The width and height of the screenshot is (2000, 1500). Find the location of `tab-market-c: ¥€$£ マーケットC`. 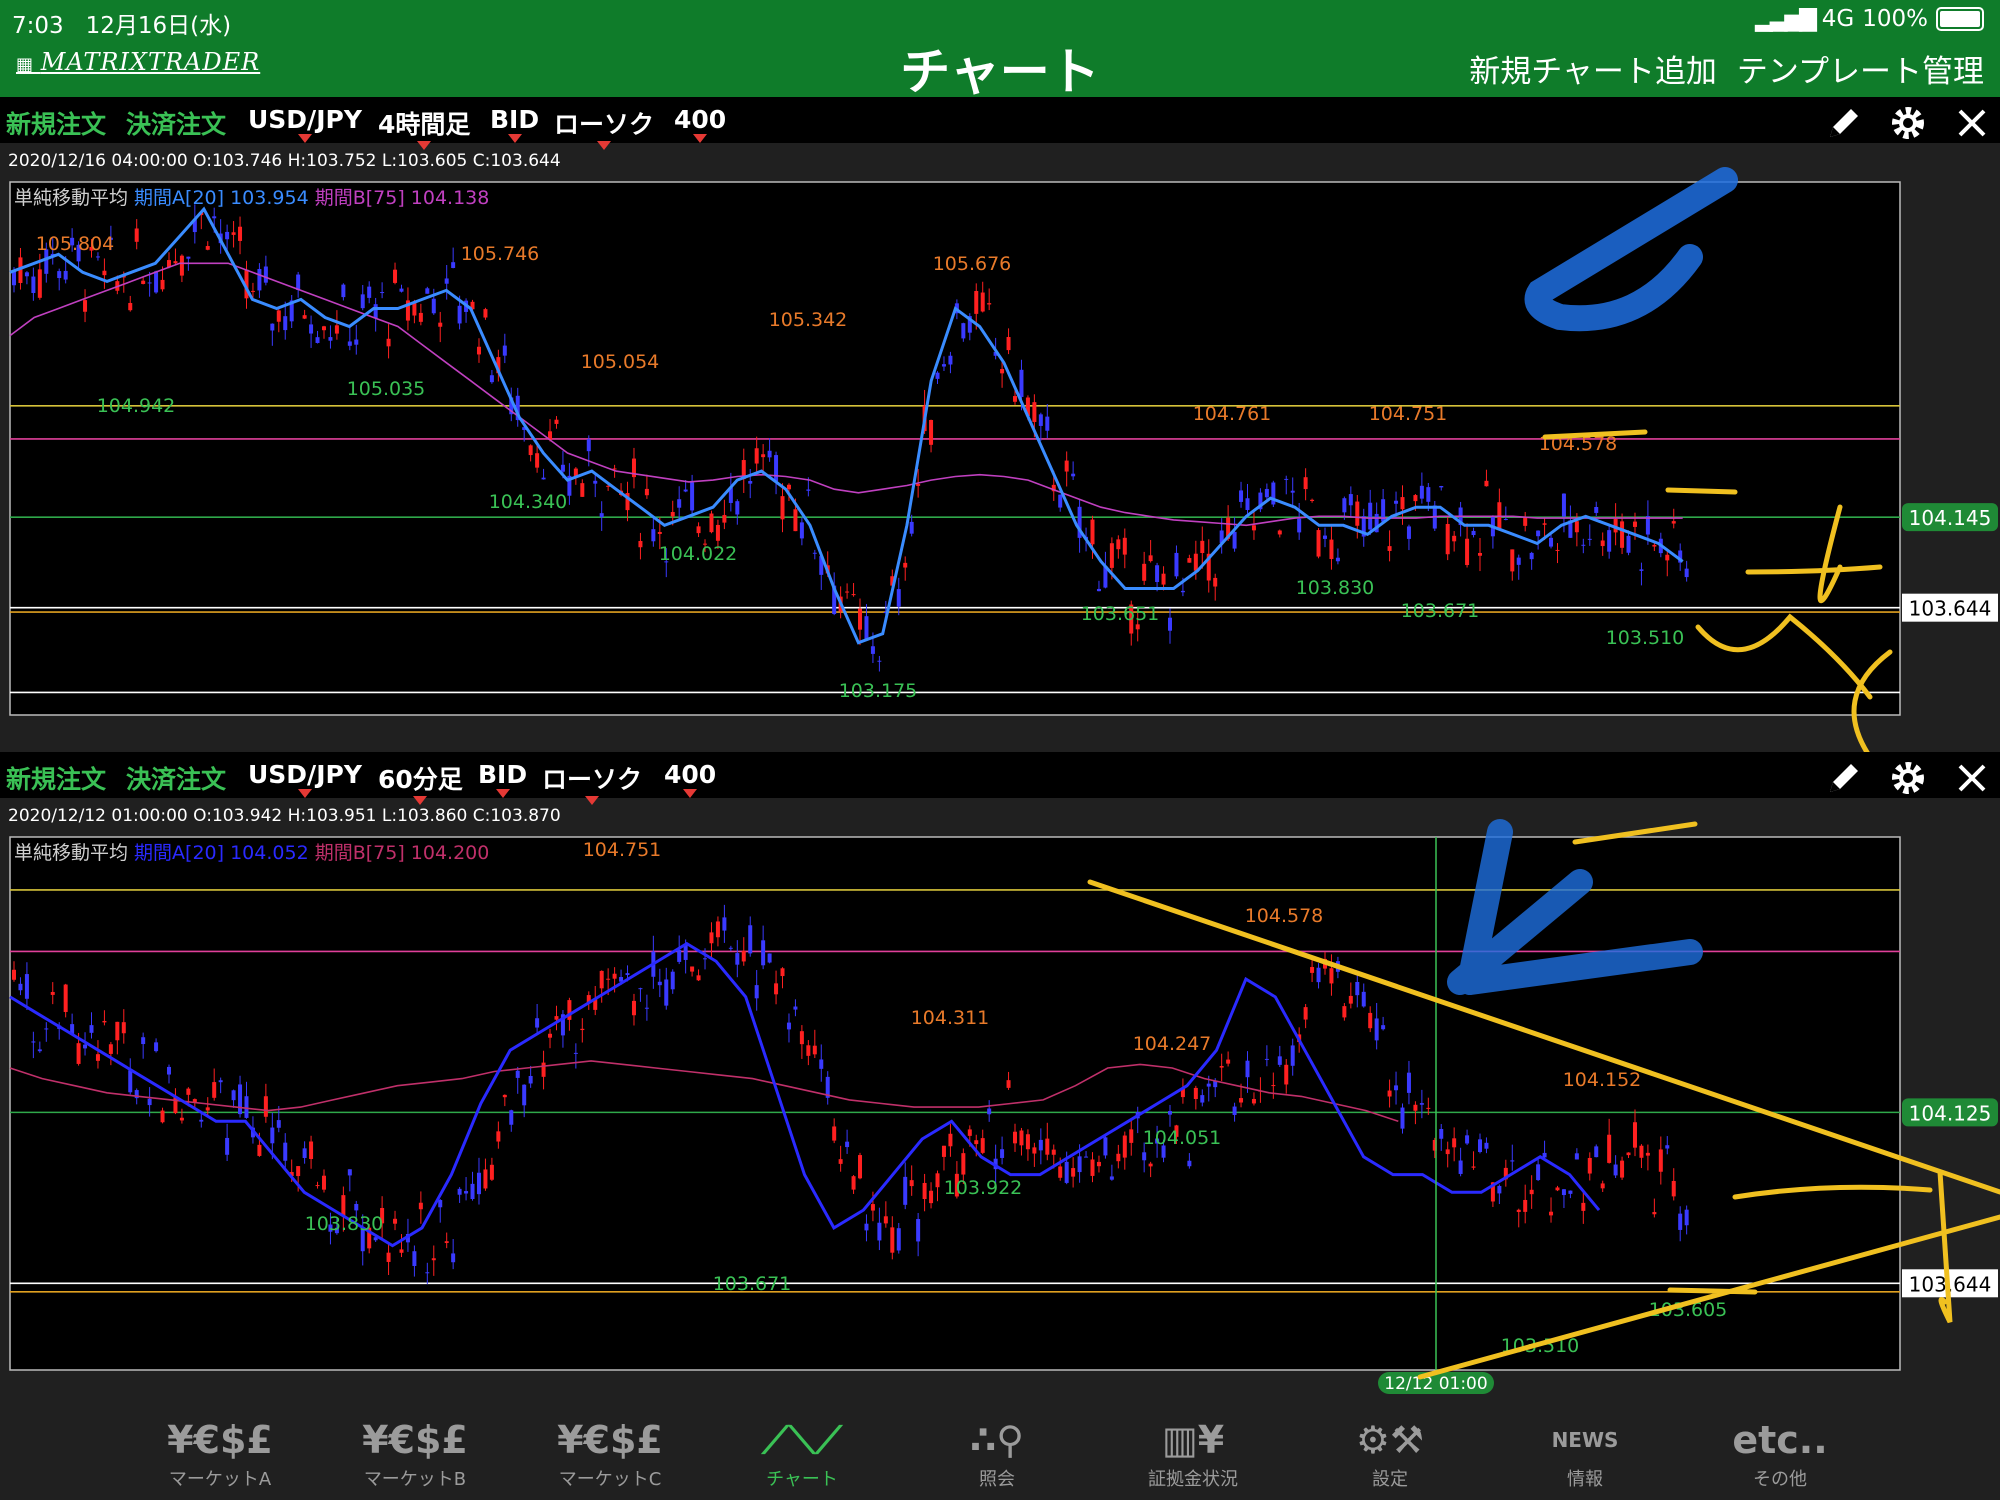

tab-market-c: ¥€$£ マーケットC is located at coordinates (610, 1453).